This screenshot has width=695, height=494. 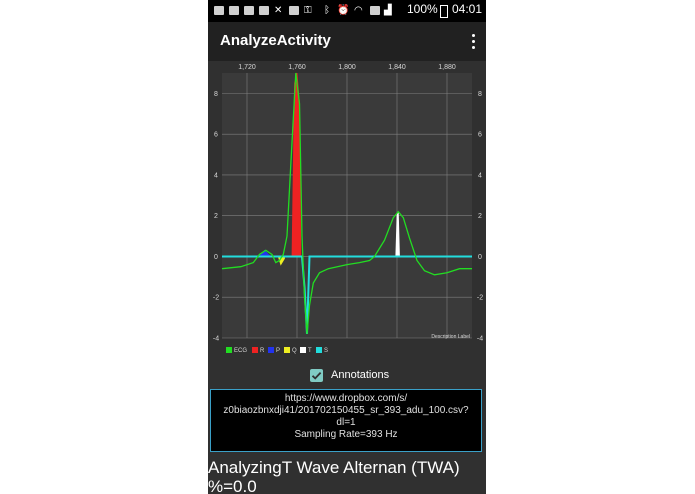 I want to click on y-tick-label-left: -2, so click(x=216, y=298).